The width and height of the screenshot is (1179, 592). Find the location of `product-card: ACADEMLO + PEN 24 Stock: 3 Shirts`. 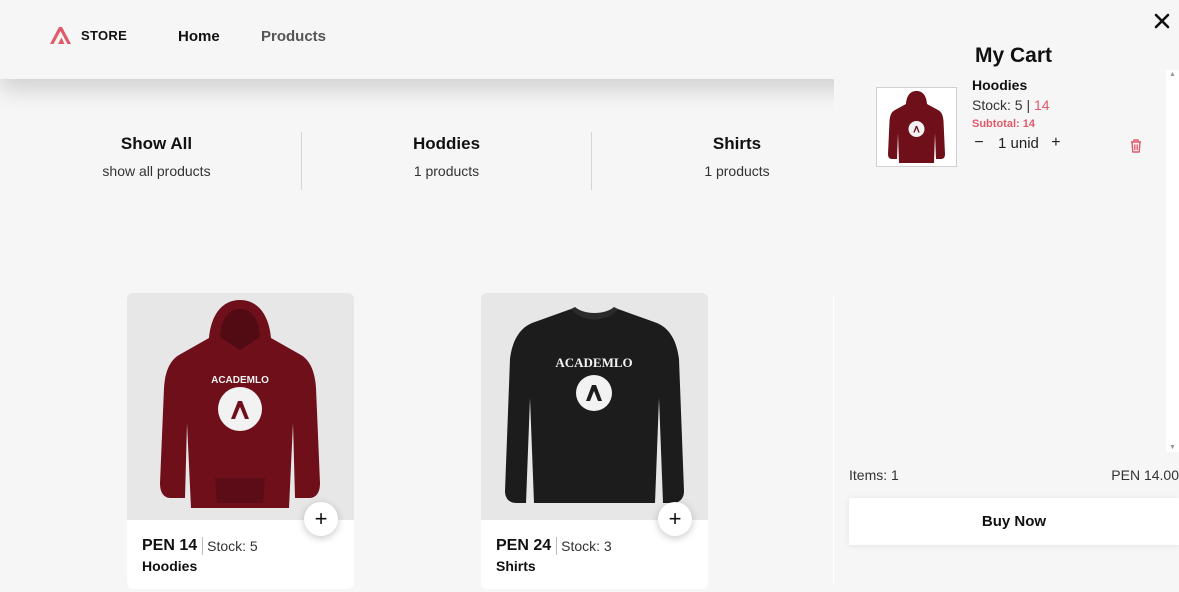

product-card: ACADEMLO + PEN 24 Stock: 3 Shirts is located at coordinates (594, 441).